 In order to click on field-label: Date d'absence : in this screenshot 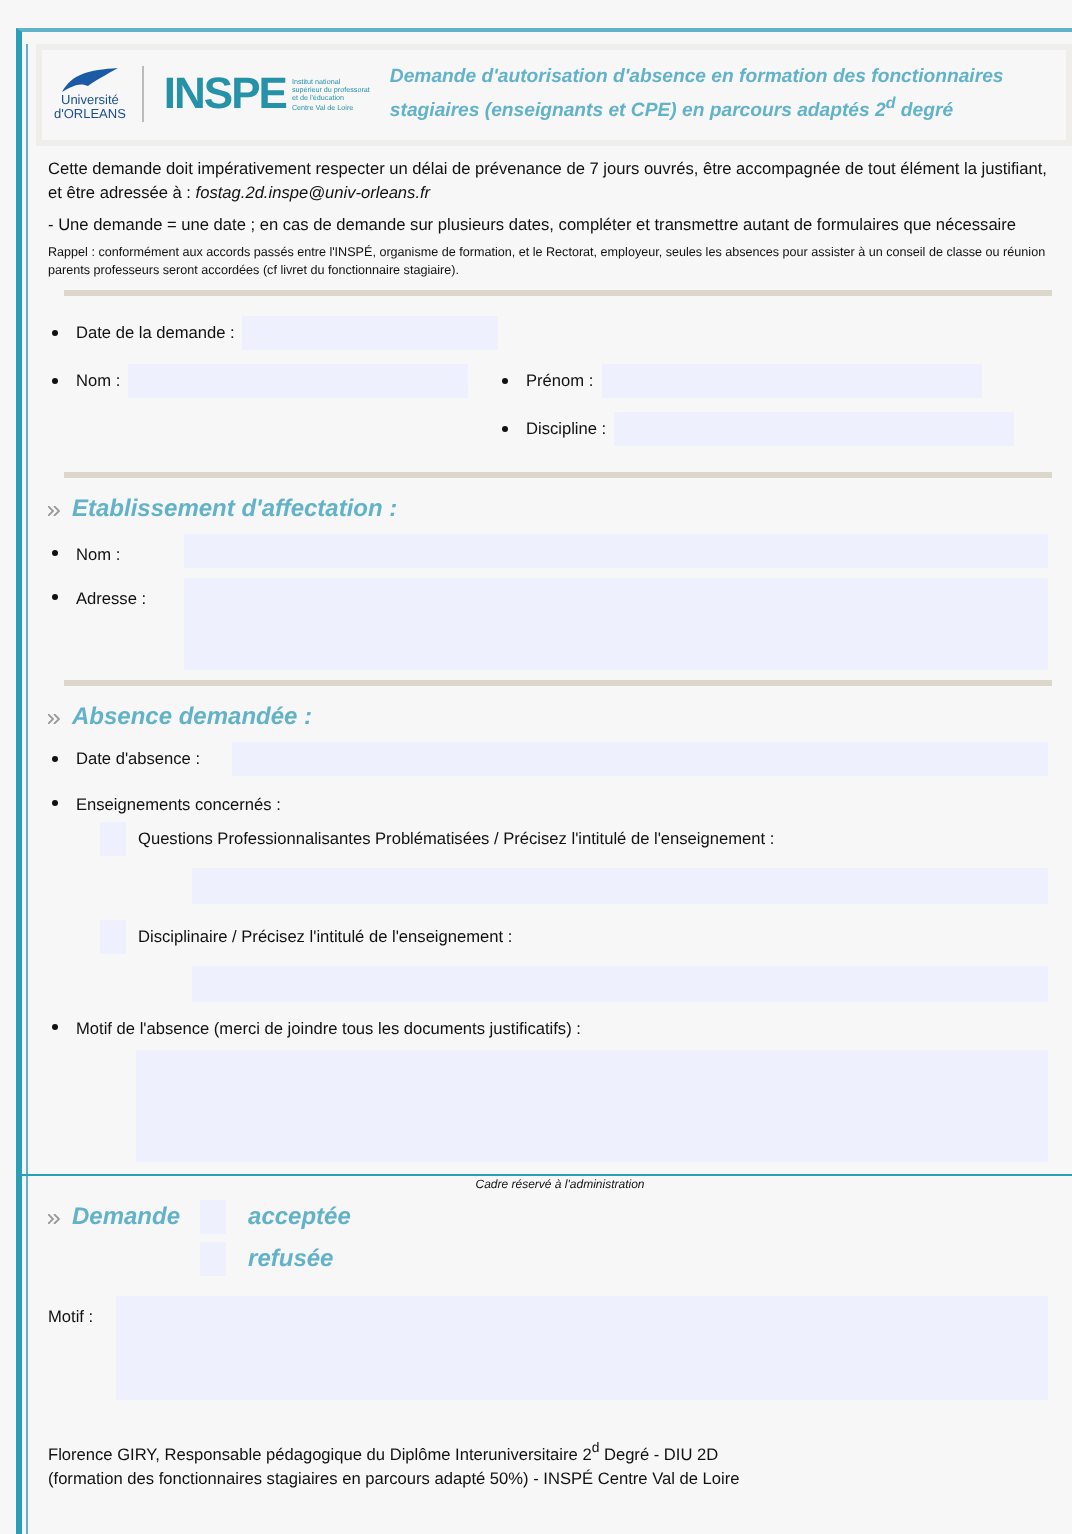, I will do `click(138, 758)`.